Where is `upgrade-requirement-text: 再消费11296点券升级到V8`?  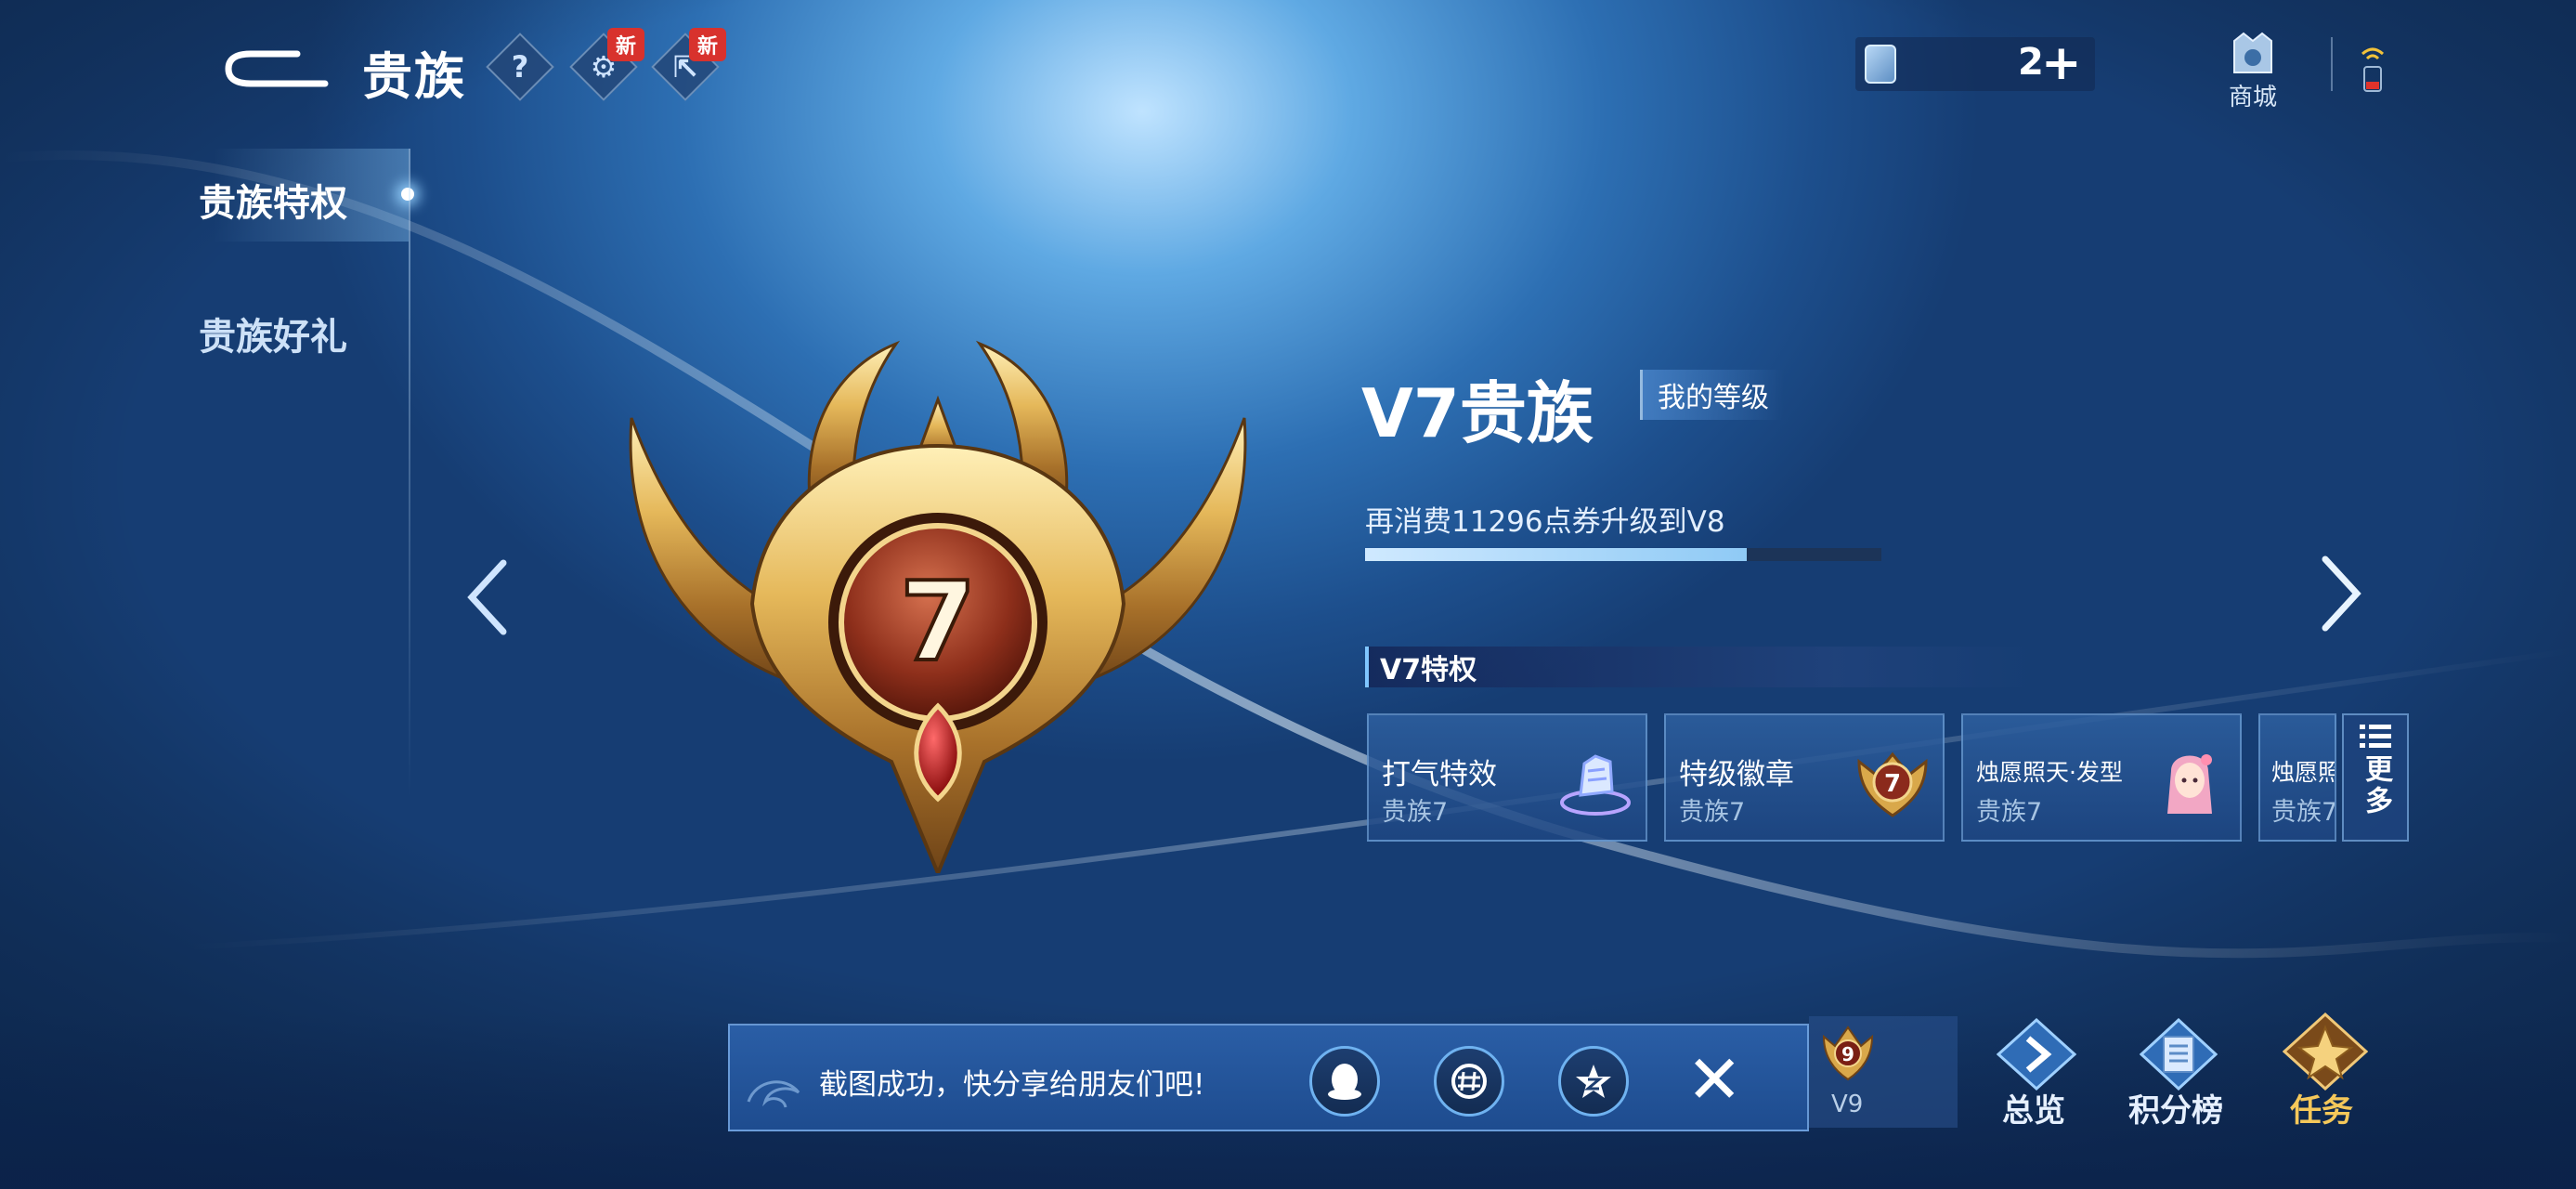 upgrade-requirement-text: 再消费11296点券升级到V8 is located at coordinates (1545, 522).